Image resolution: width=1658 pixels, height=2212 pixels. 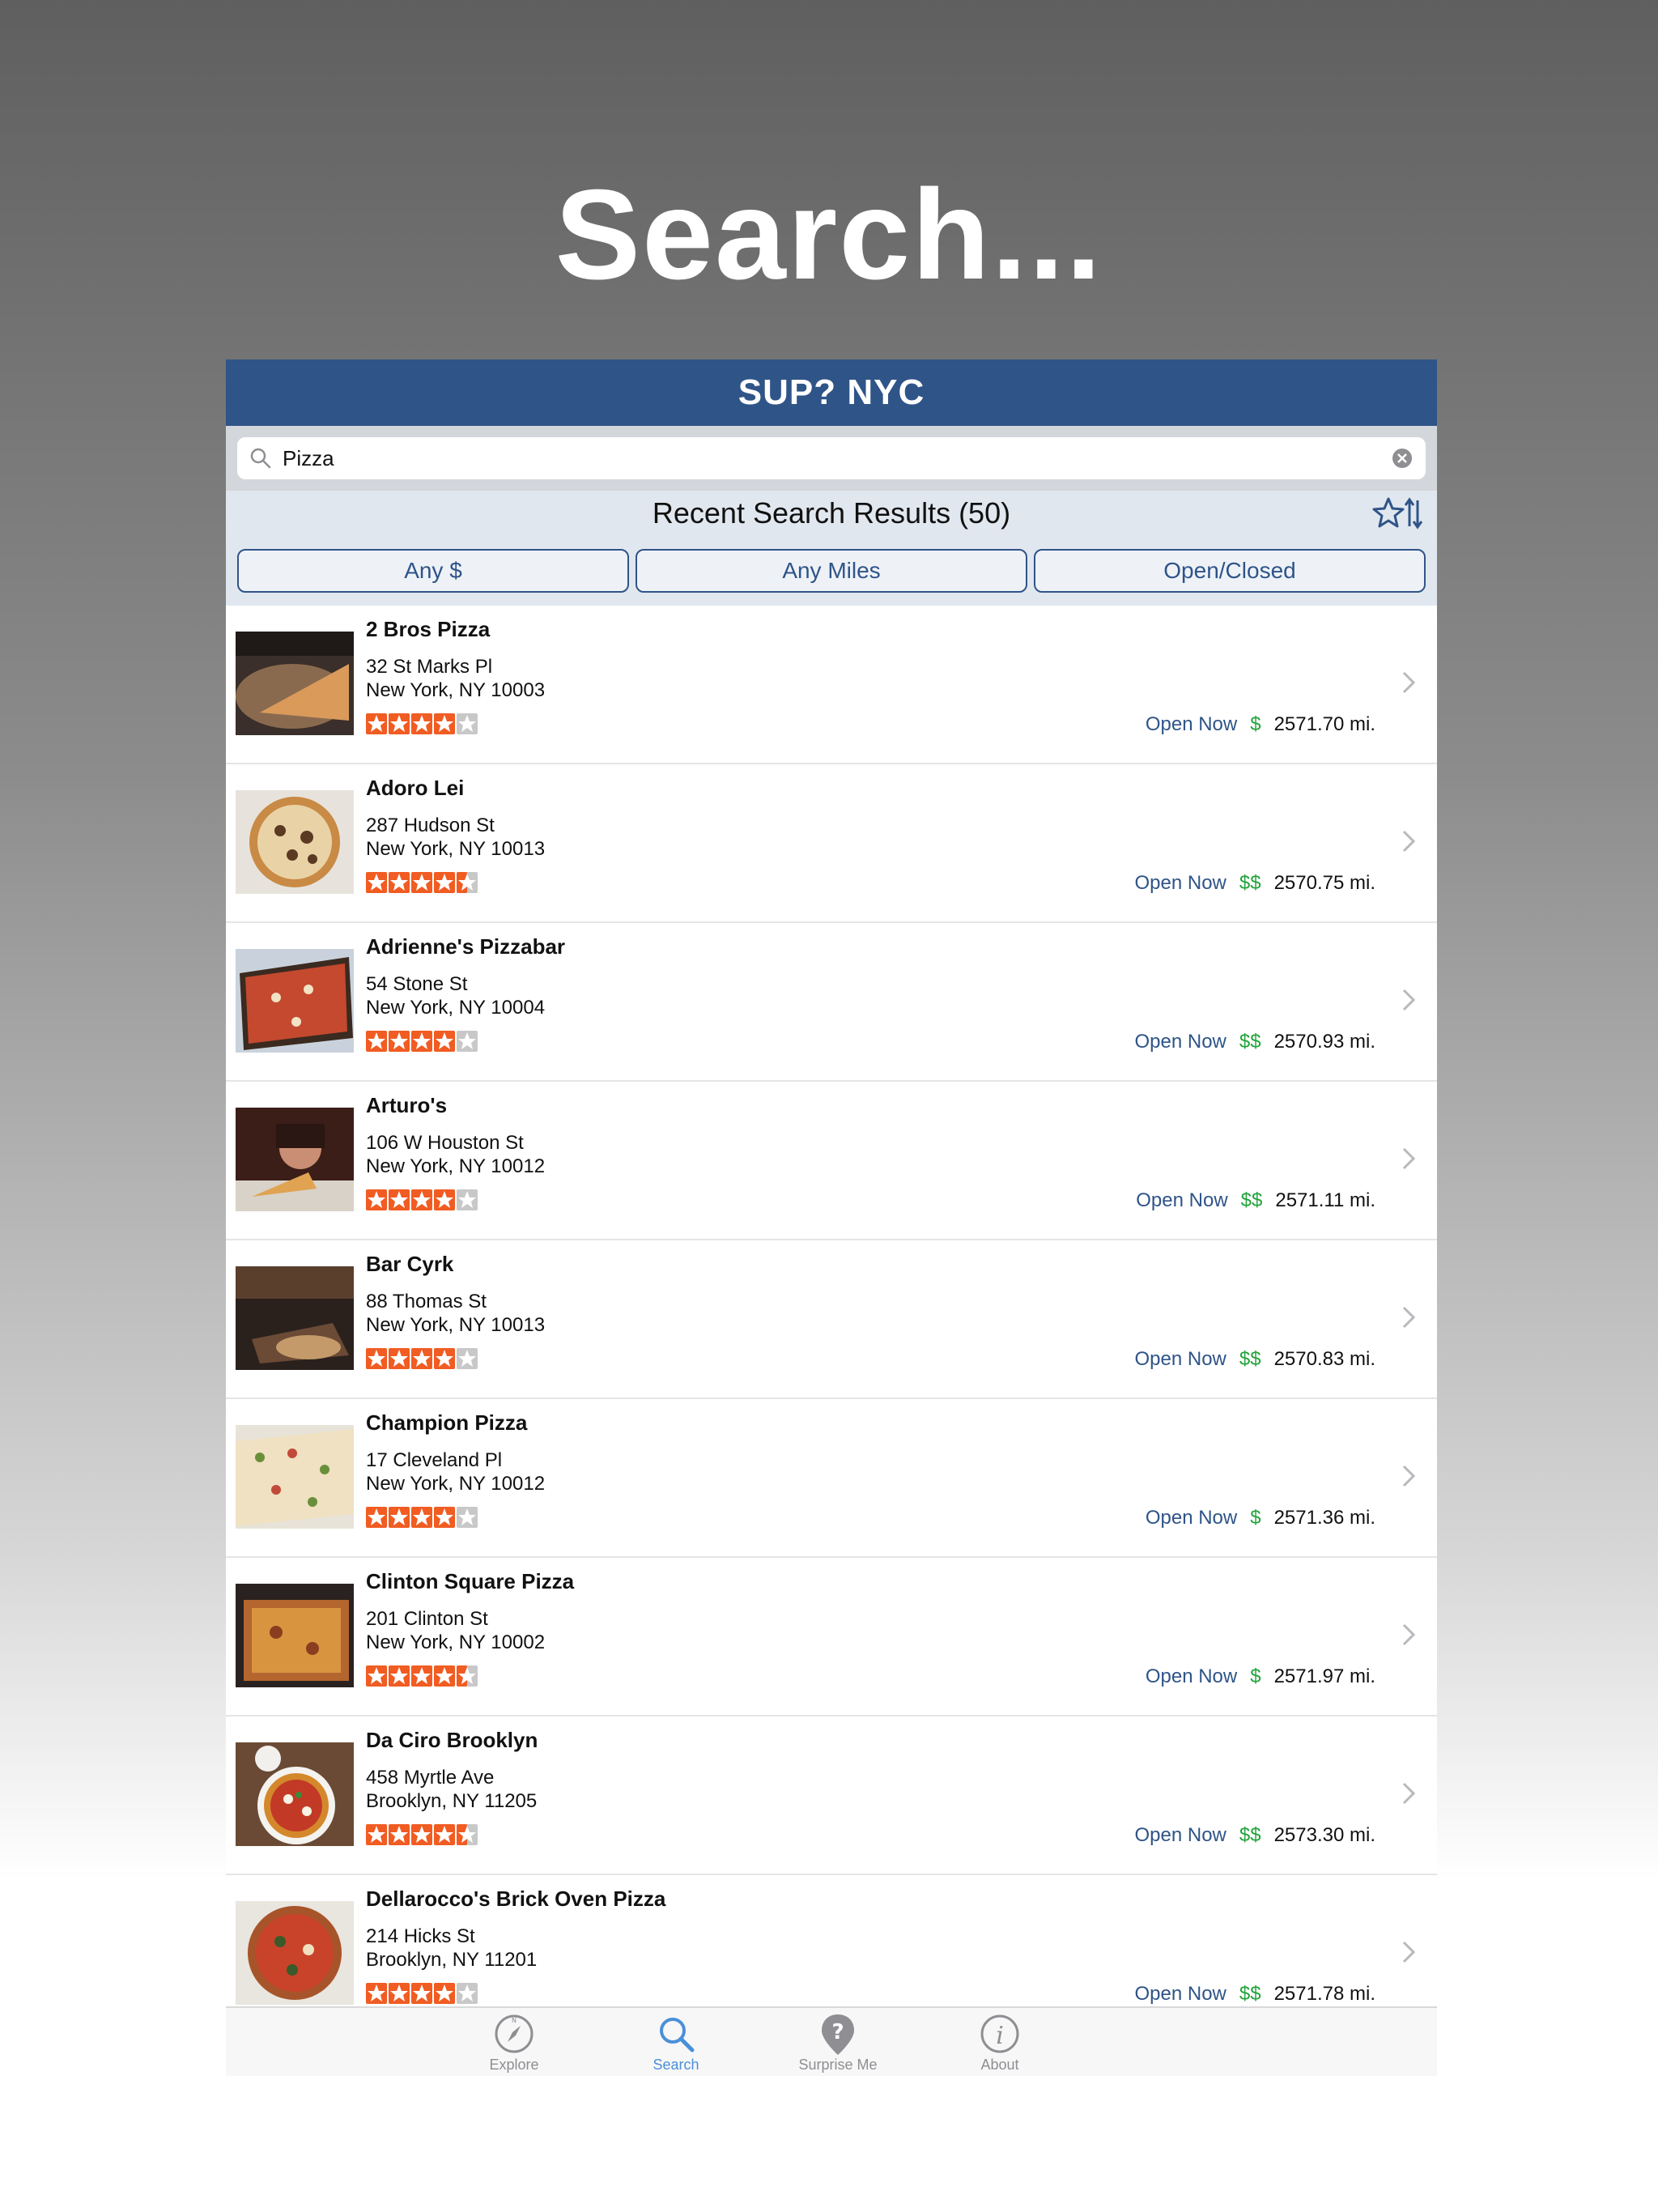 I want to click on question-pin-icon: ?, so click(x=838, y=2034).